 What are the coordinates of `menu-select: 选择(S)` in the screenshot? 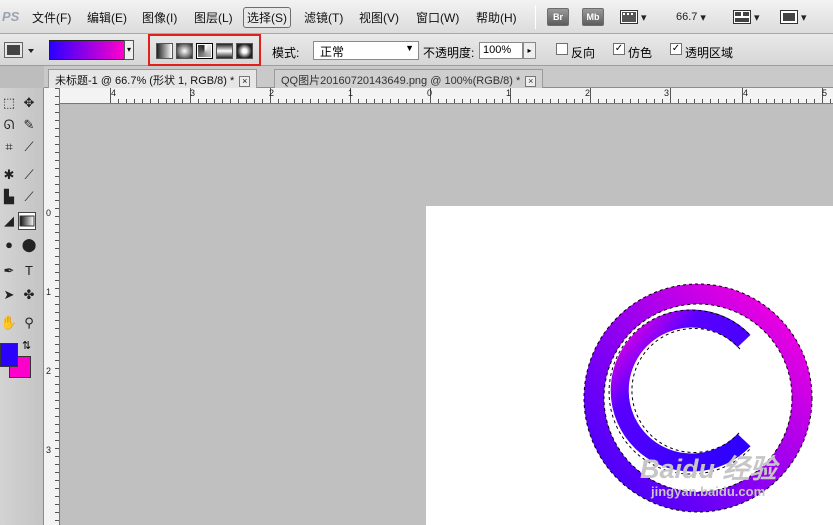 It's located at (267, 17).